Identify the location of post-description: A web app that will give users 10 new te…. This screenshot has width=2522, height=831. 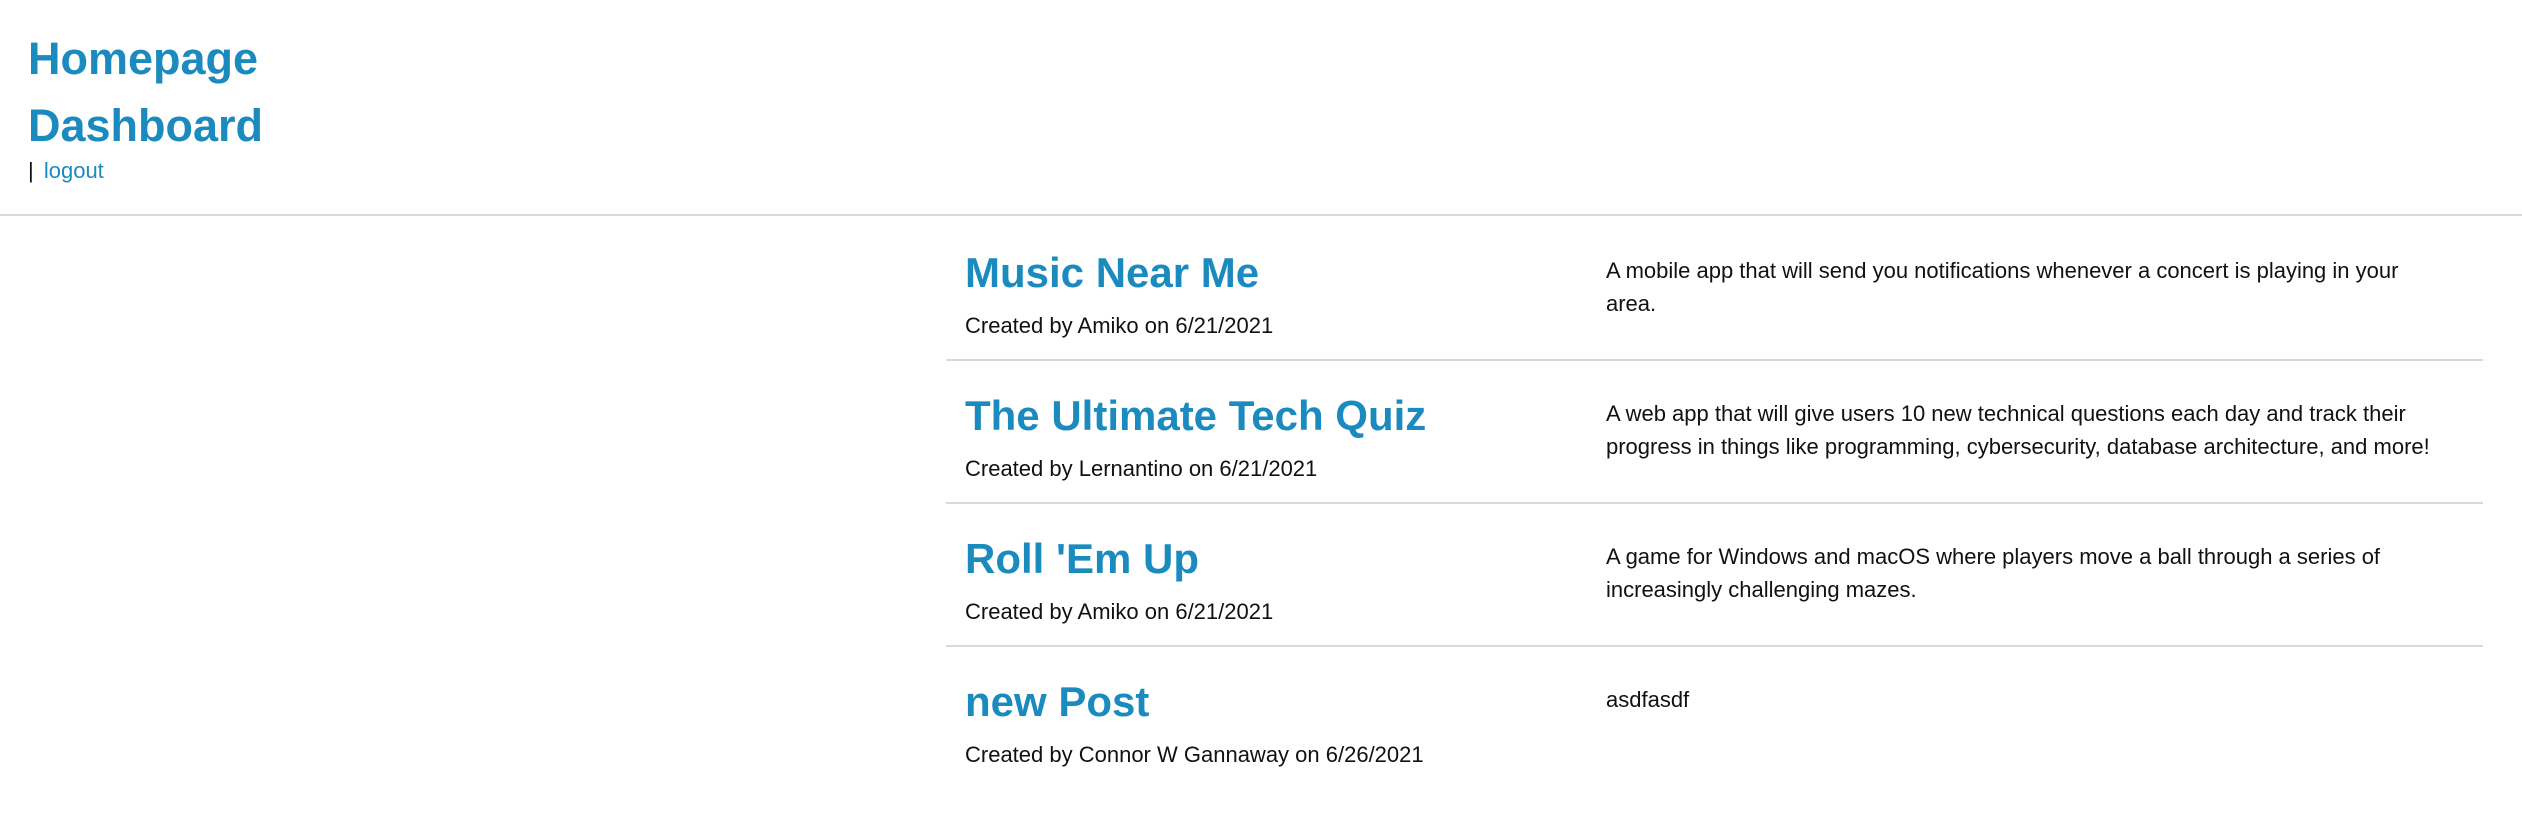
(2018, 430).